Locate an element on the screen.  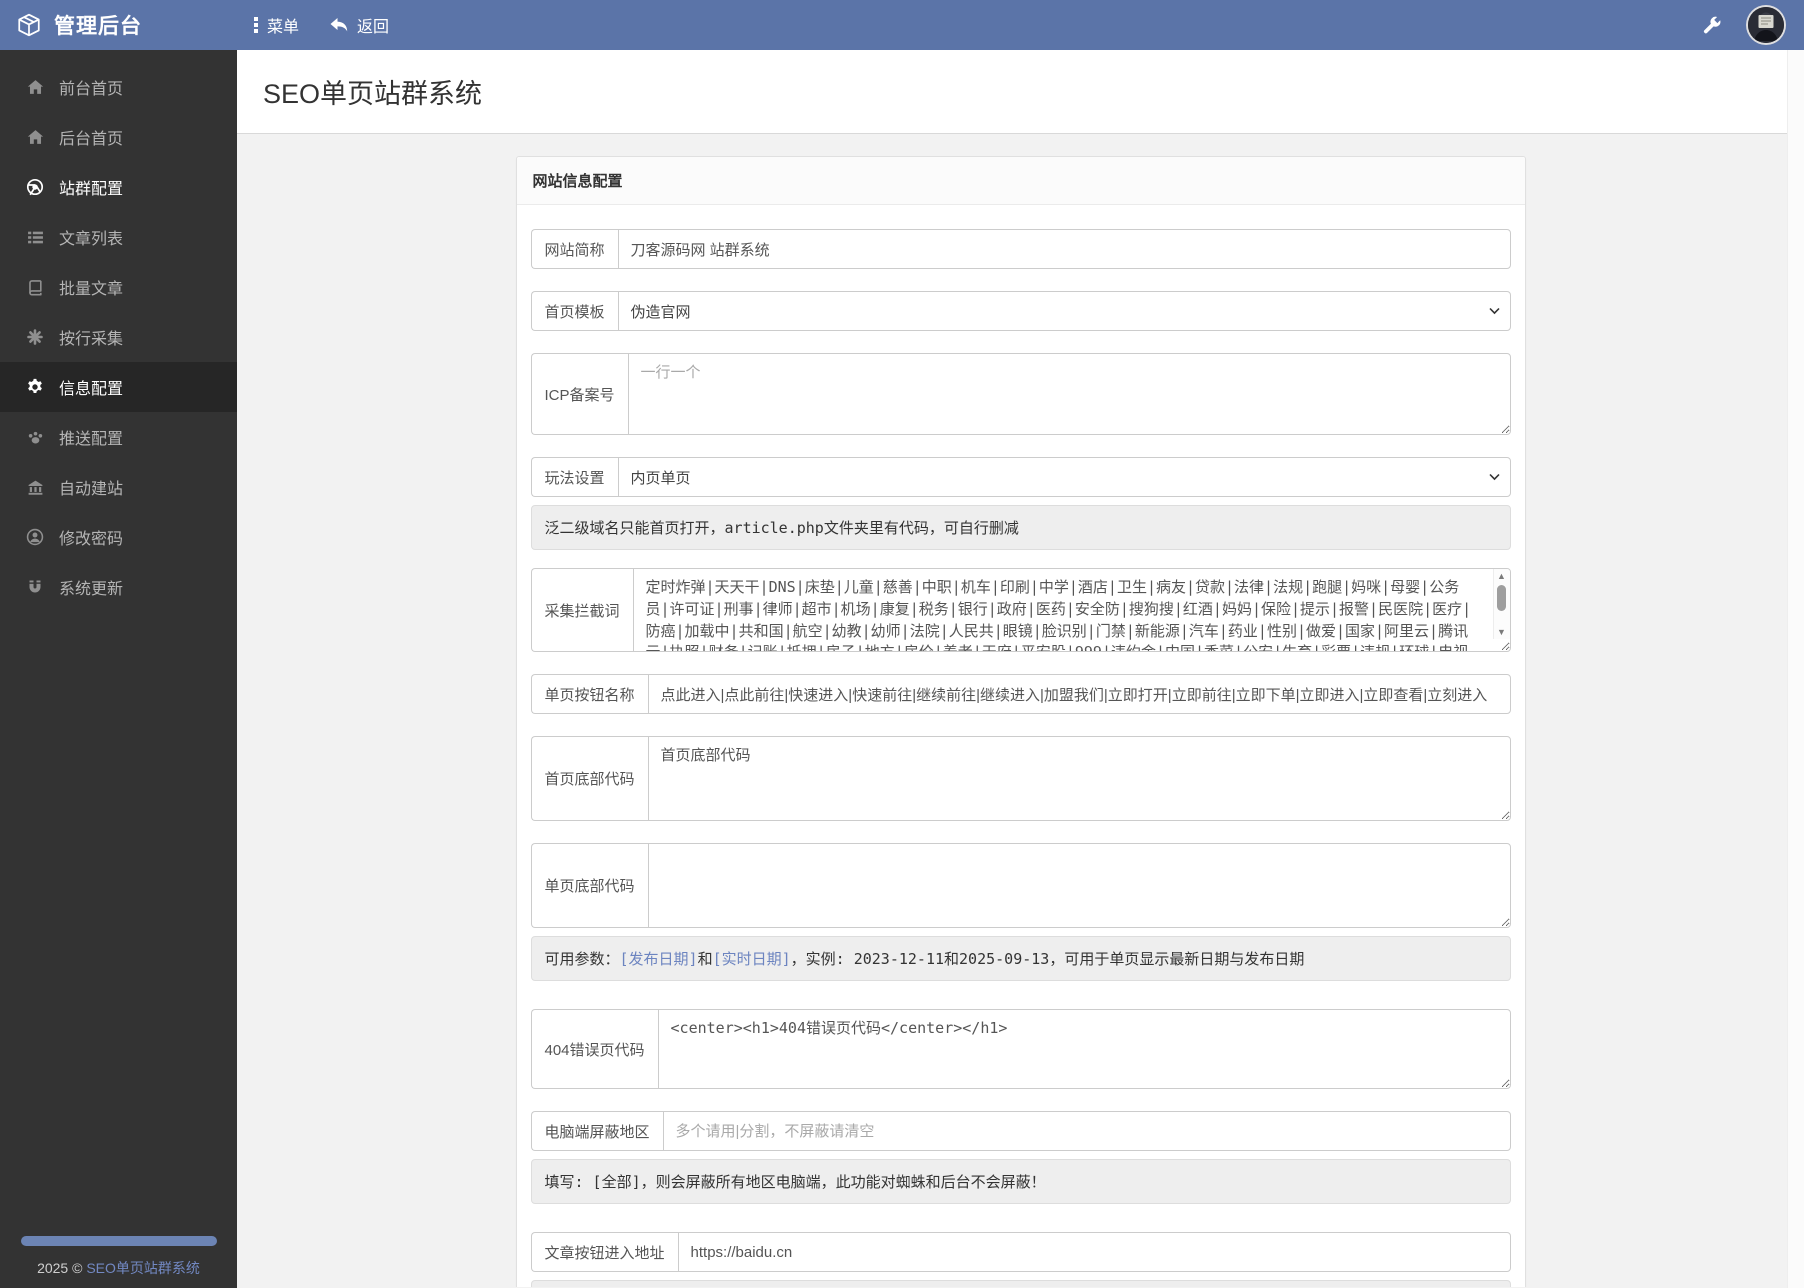
field-label: 404错误页代码 is located at coordinates (594, 1049).